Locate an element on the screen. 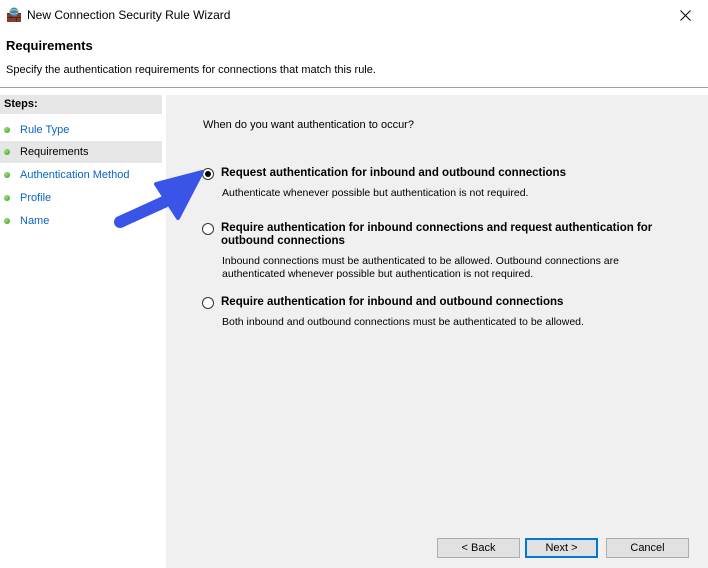 The height and width of the screenshot is (568, 708). sidebar-item-rule-type: Rule Type is located at coordinates (81, 130).